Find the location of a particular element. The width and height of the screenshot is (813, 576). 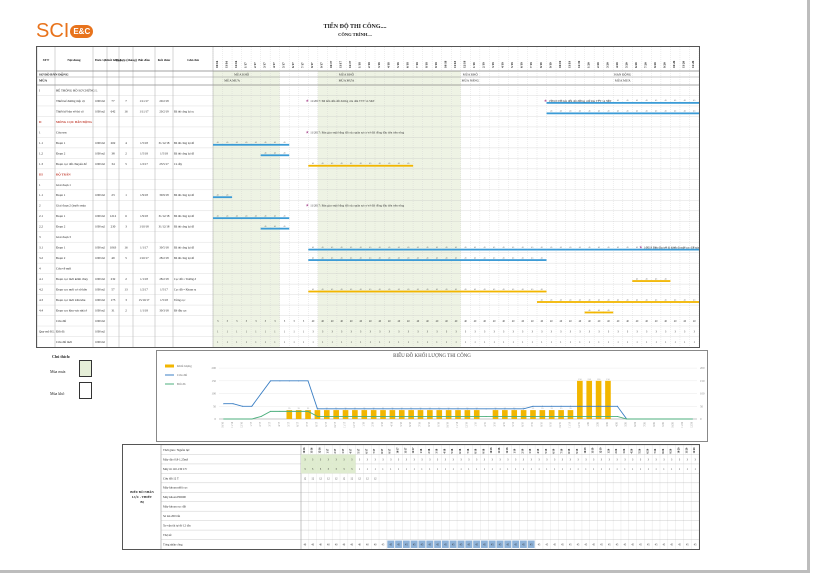

row-name: Giai đoạn 2 (trước mùa is located at coordinates (71, 206).